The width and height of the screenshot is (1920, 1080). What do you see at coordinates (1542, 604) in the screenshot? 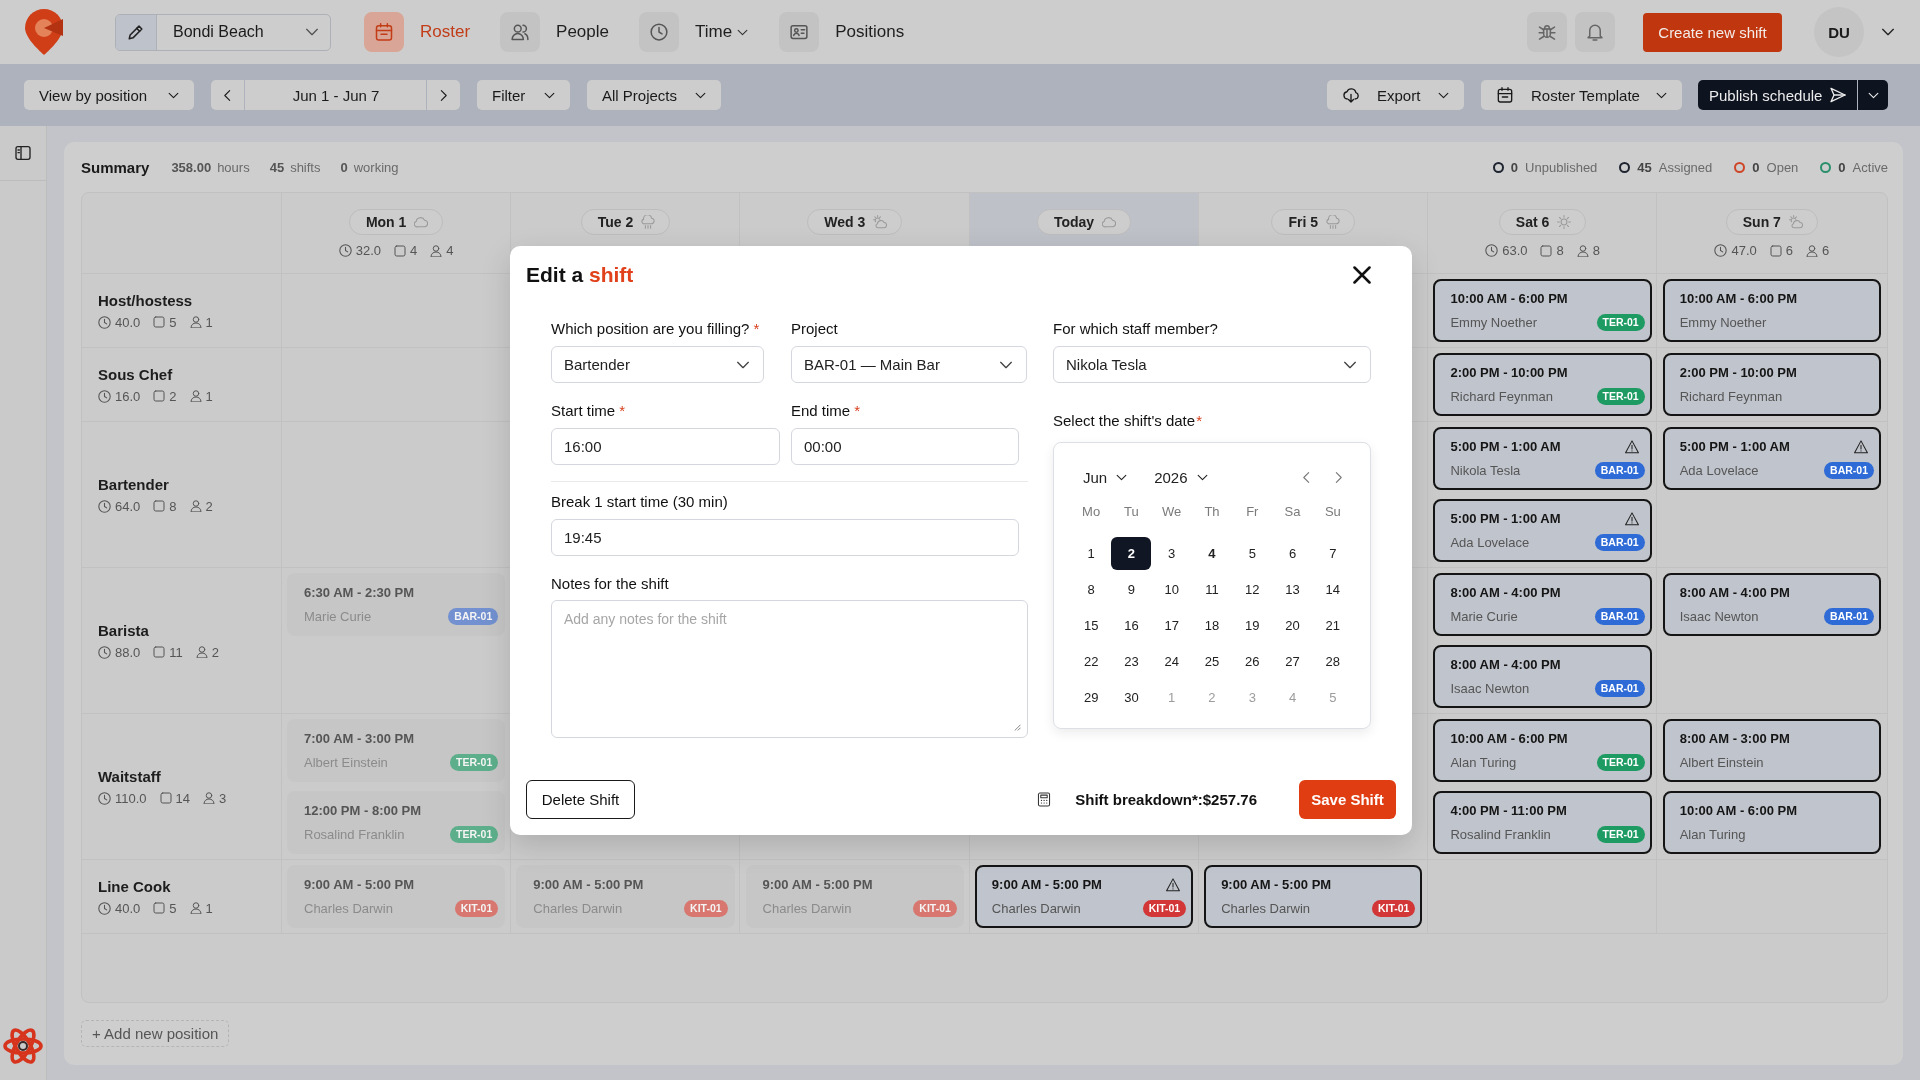
I see `shift-card: 8:00 AM - 4:00 PM Marie Curie BAR-01` at bounding box center [1542, 604].